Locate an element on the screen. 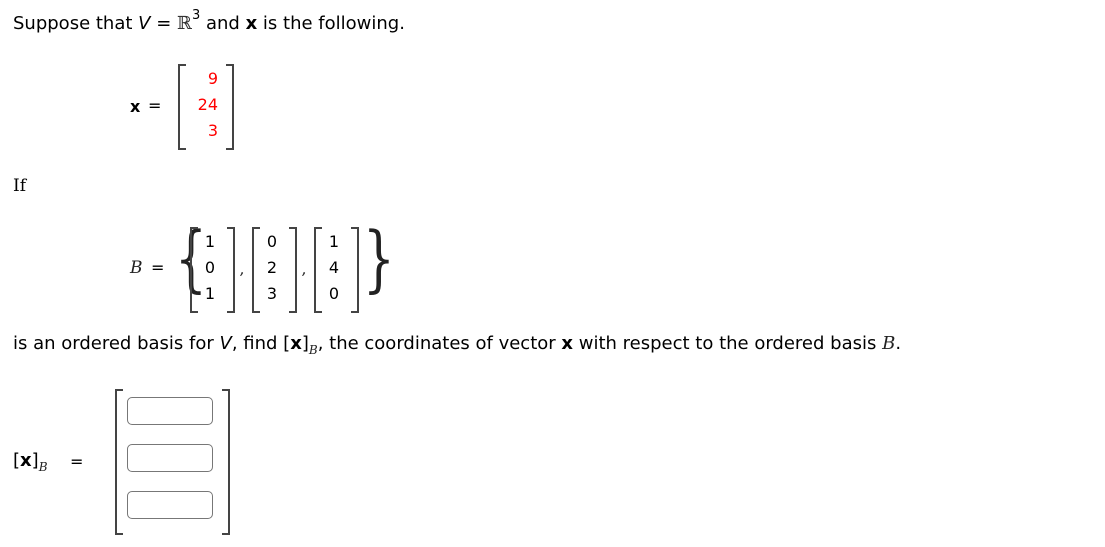 The height and width of the screenshot is (547, 1105). x-value: 9 is located at coordinates (212, 78).